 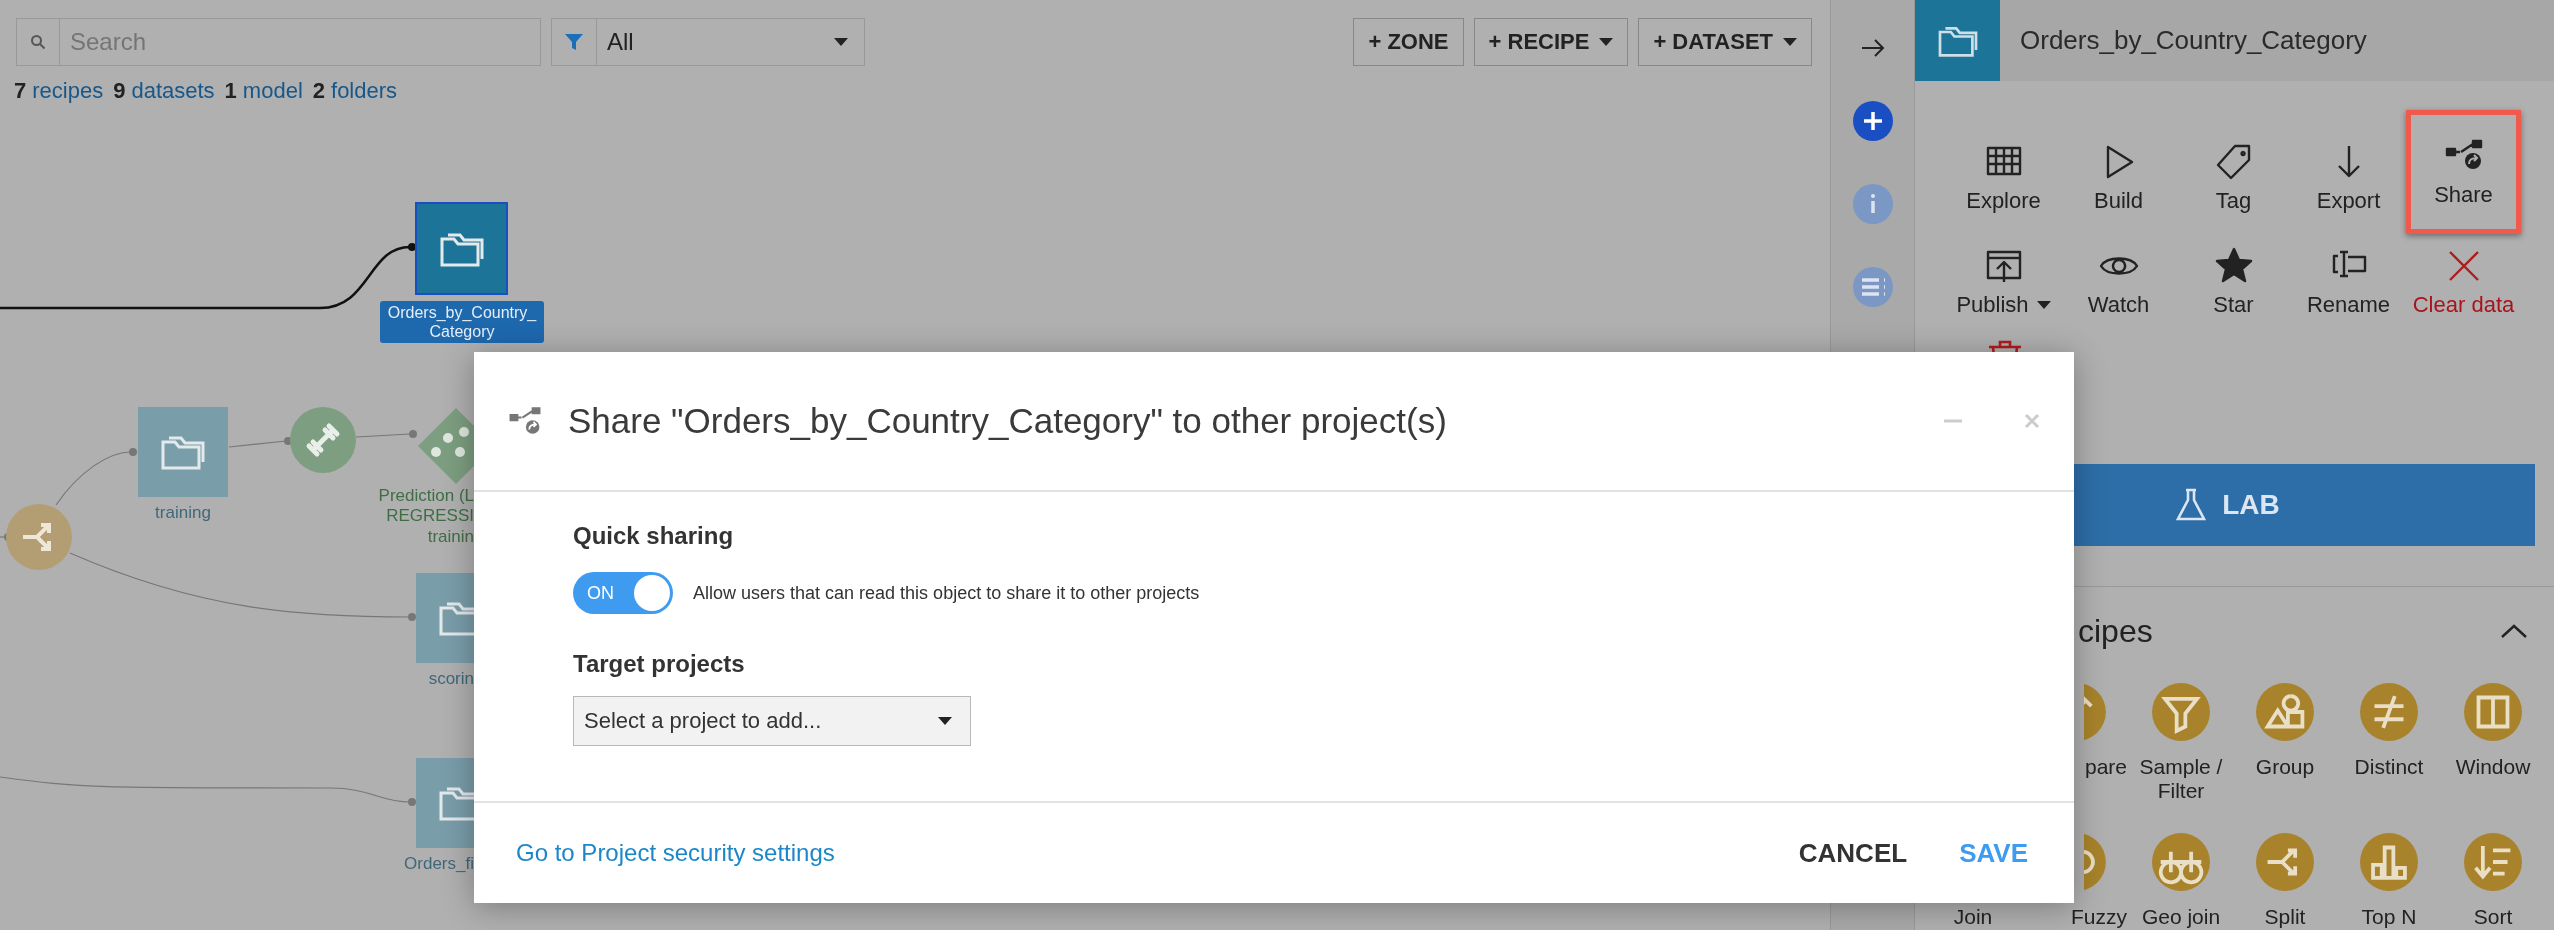 What do you see at coordinates (1008, 421) in the screenshot?
I see `dialog-title: Share "Orders_by_Country_Category" to other project(s)` at bounding box center [1008, 421].